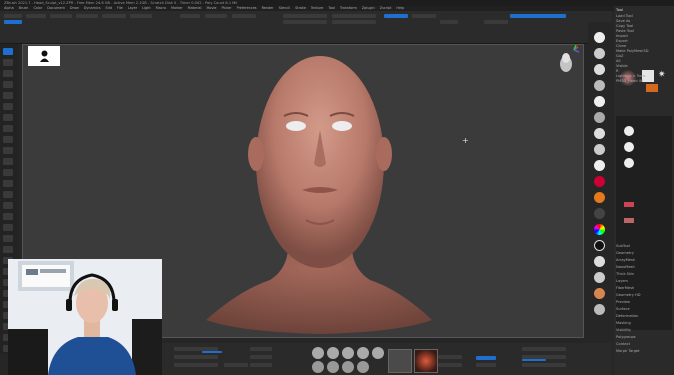  What do you see at coordinates (305, 16) in the screenshot?
I see `focal-shift-slider` at bounding box center [305, 16].